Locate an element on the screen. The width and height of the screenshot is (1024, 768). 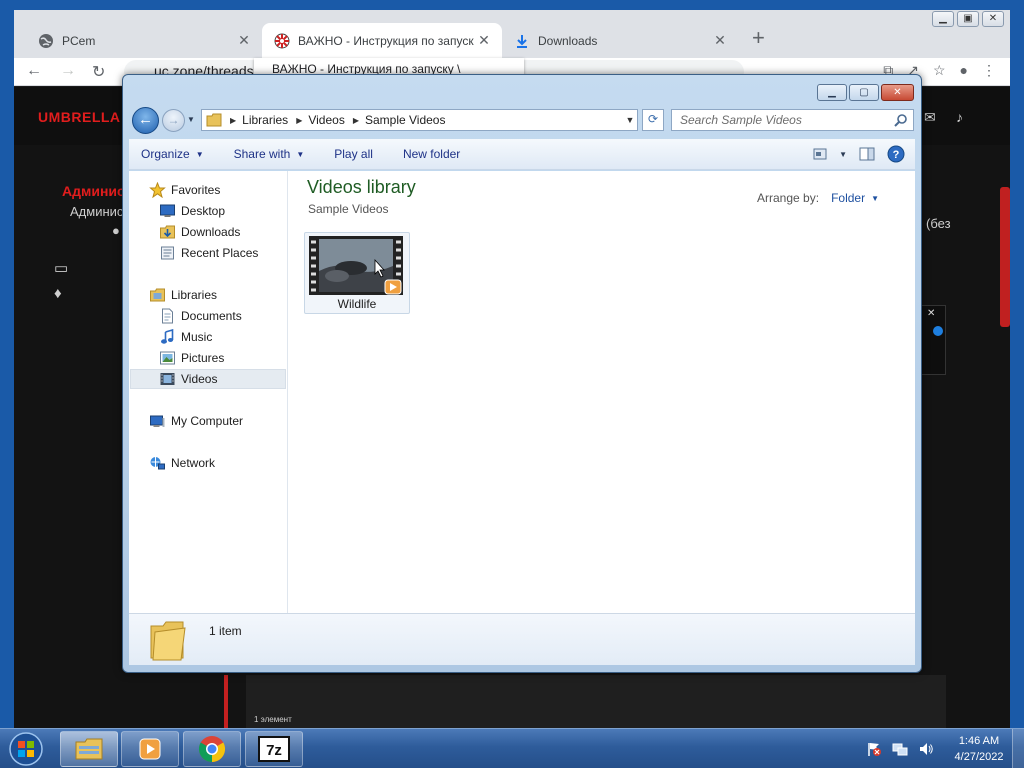
nav-label: Videos is located at coordinates (199, 379).